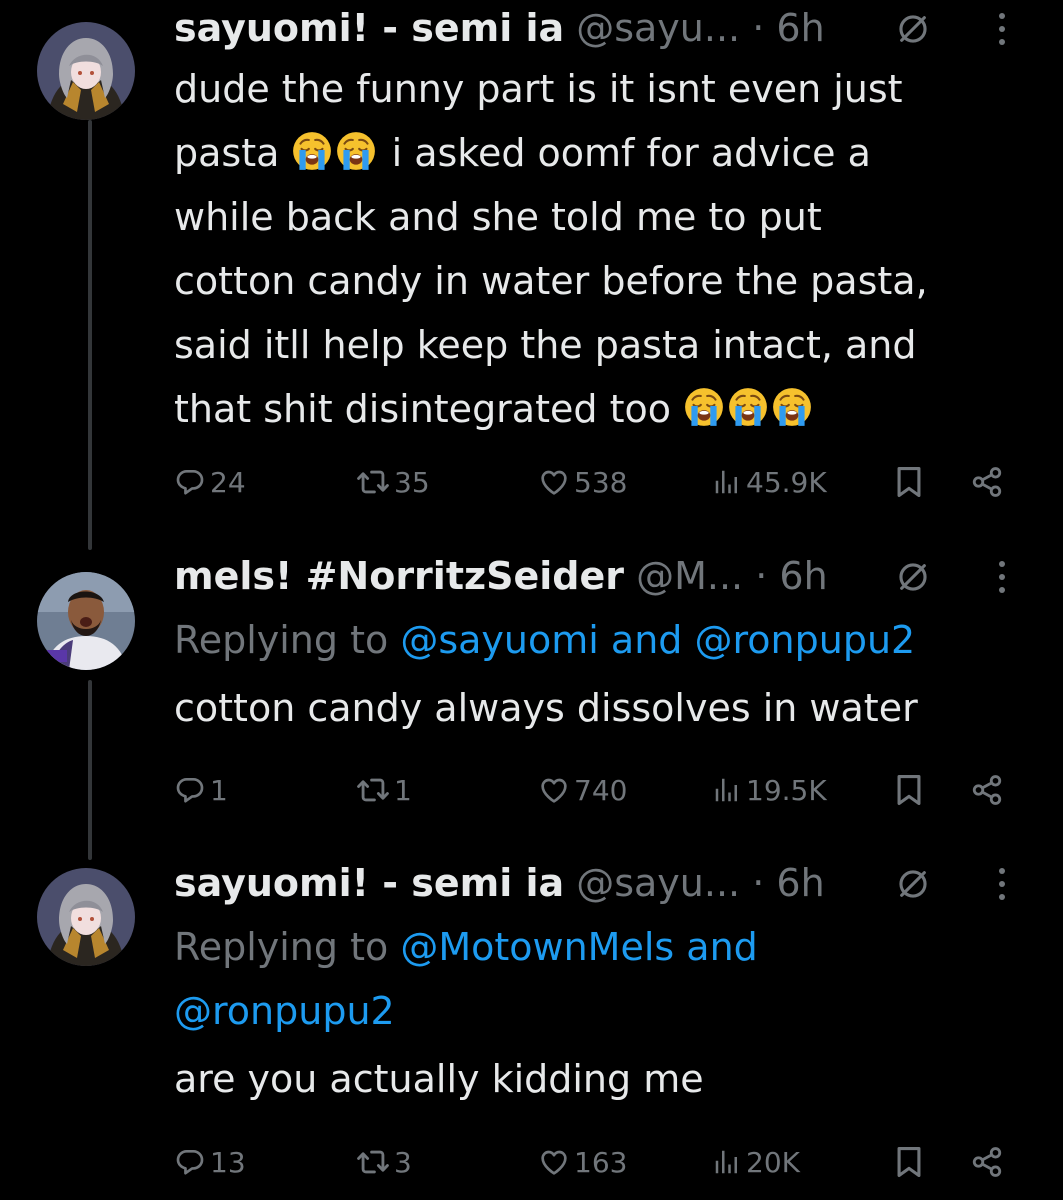 This screenshot has width=1063, height=1200. Describe the element at coordinates (384, 790) in the screenshot. I see `repost-button: 1` at that location.